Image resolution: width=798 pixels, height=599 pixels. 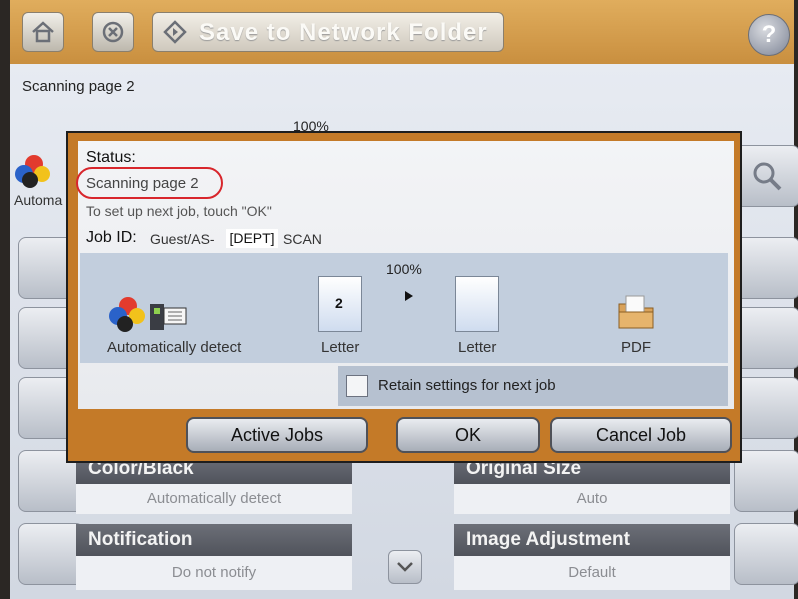 I want to click on color-black-value: Automatically detect, so click(x=214, y=499).